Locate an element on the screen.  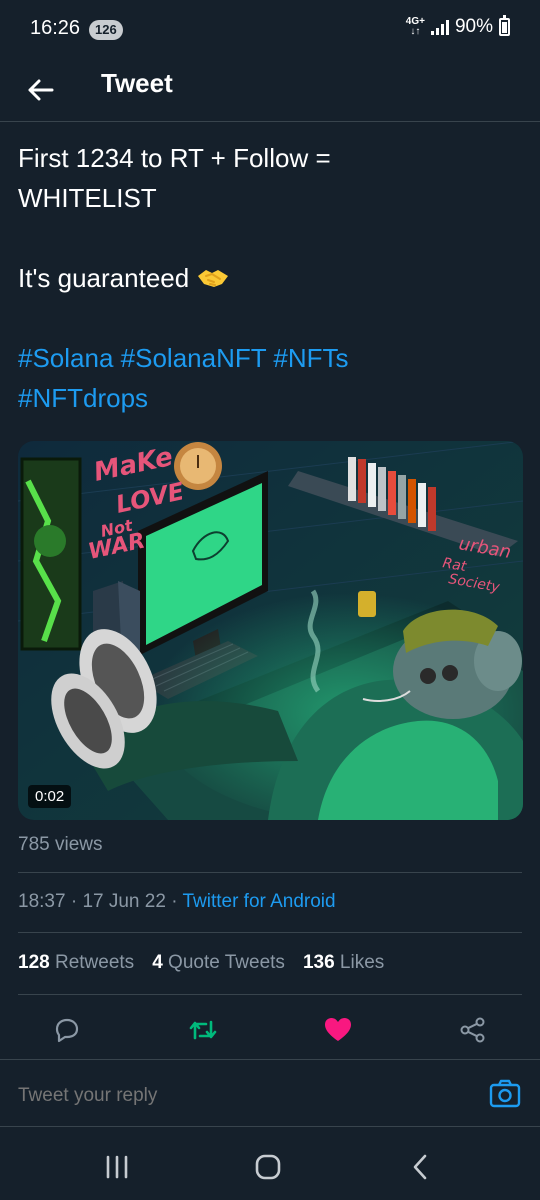
quote-tweets-label: Quote Tweets is located at coordinates (226, 962).